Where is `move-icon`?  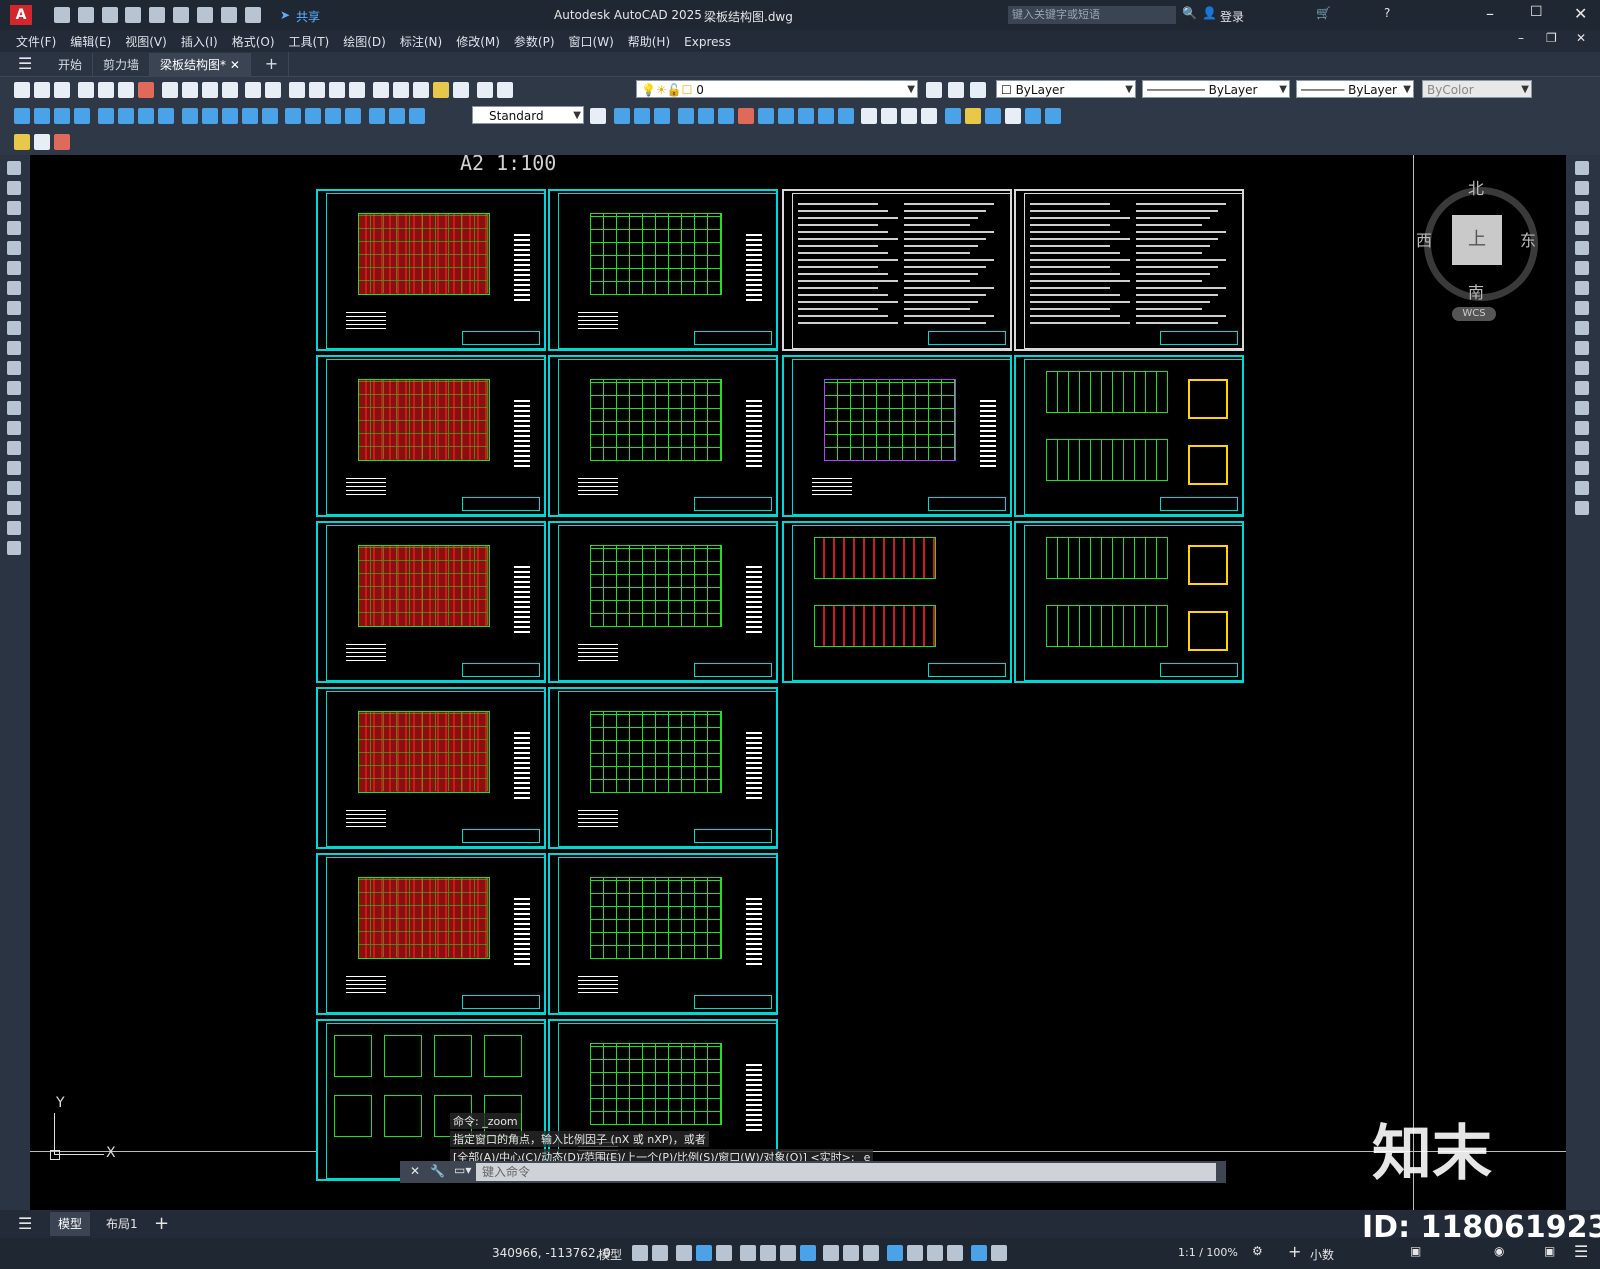
move-icon is located at coordinates (1582, 268).